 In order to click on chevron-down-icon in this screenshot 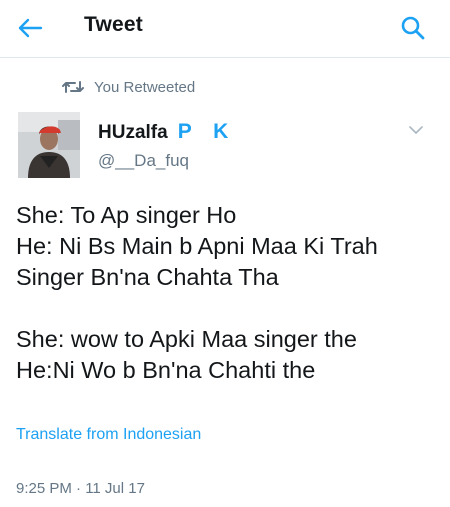, I will do `click(416, 129)`.